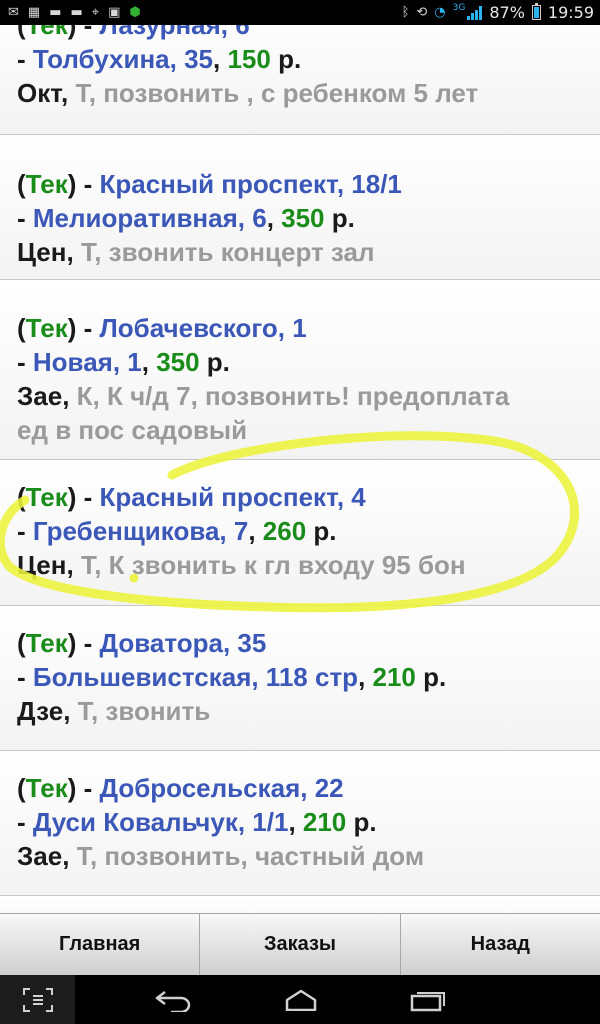  I want to click on tab-orders: Заказы, so click(300, 944).